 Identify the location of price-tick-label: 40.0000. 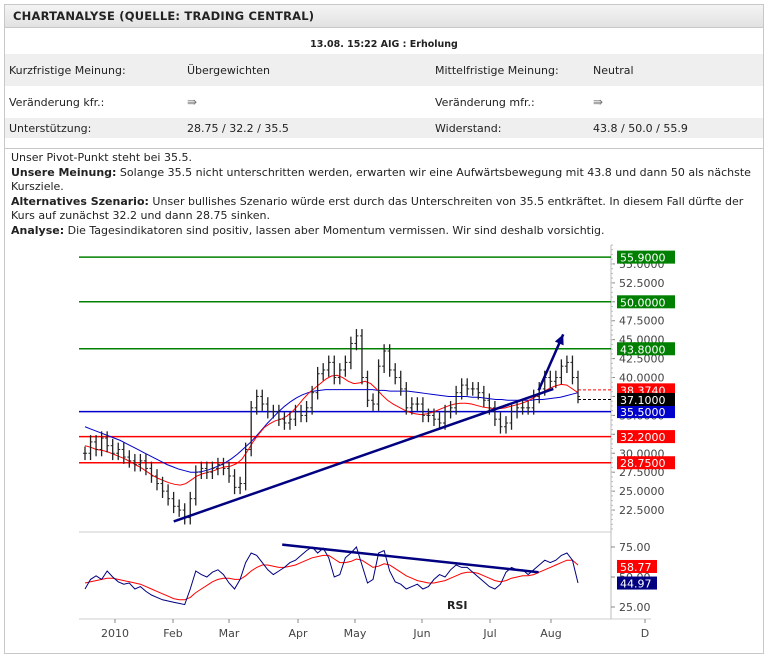
(642, 378).